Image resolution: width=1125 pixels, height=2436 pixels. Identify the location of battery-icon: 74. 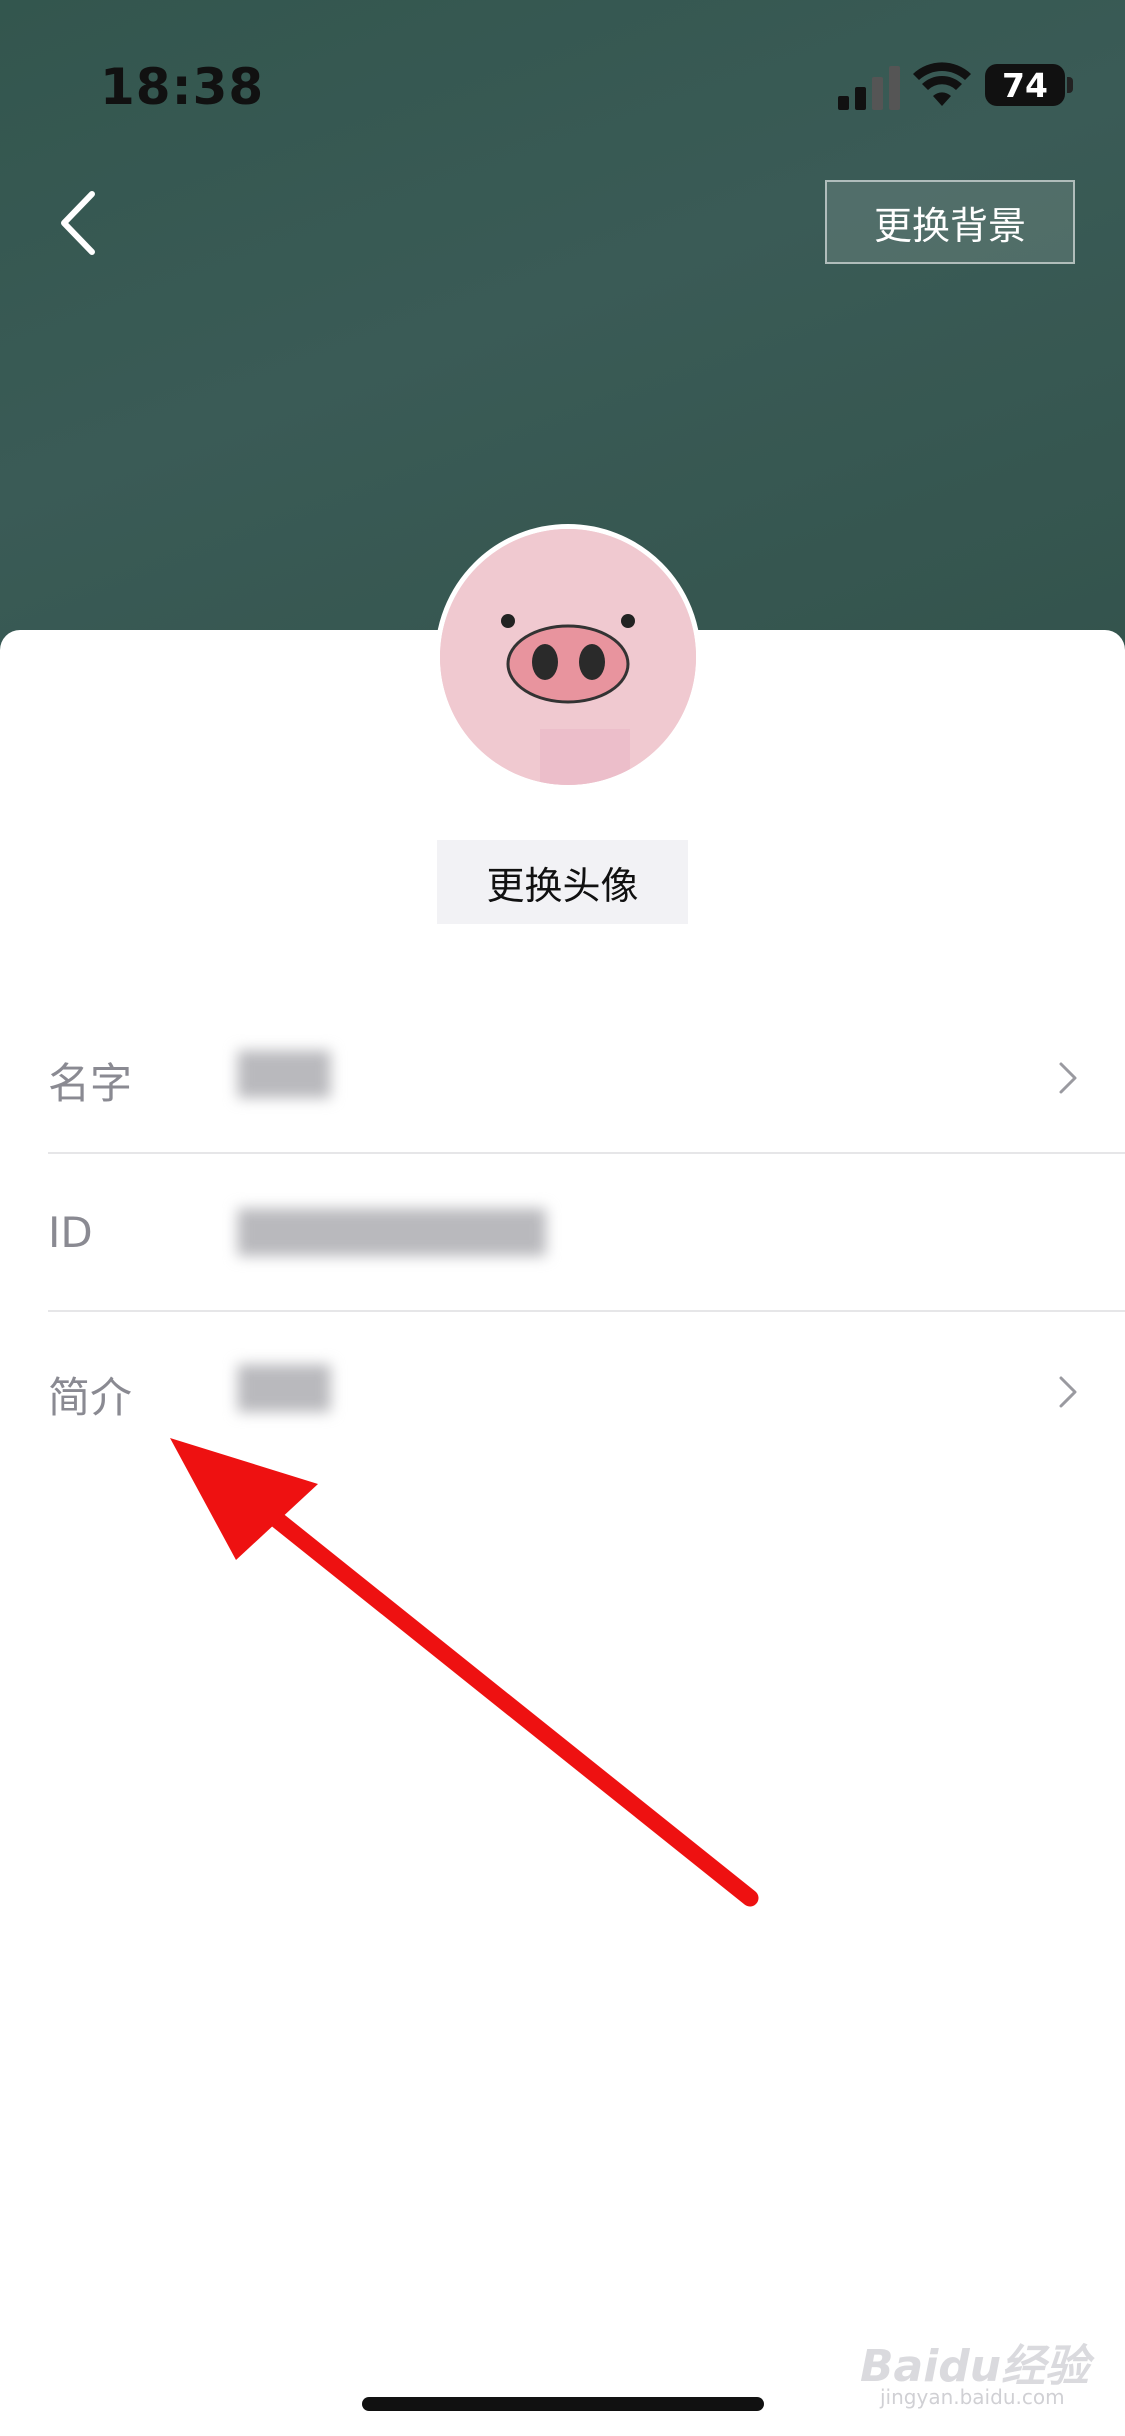
(1025, 85).